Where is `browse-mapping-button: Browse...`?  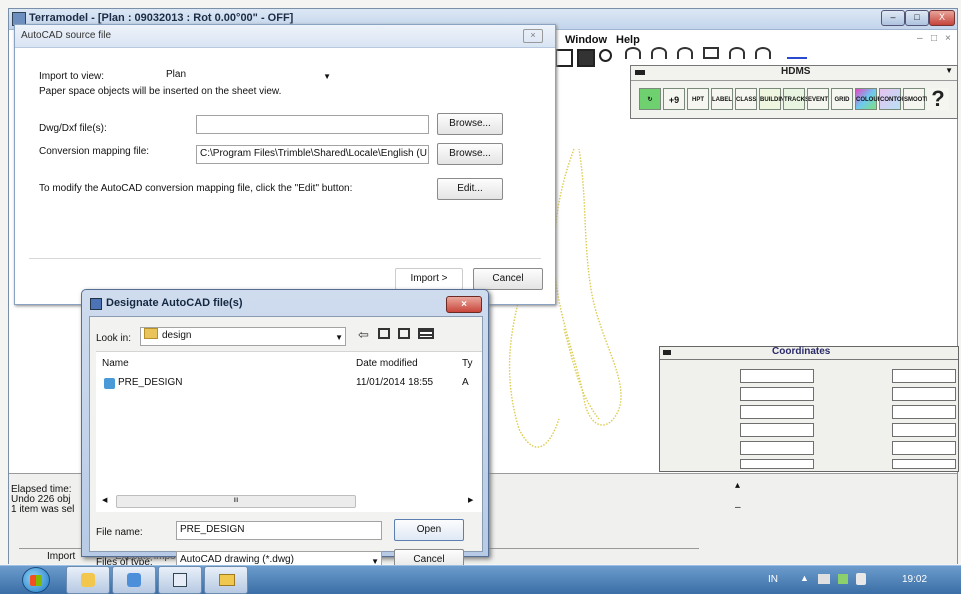 browse-mapping-button: Browse... is located at coordinates (470, 154).